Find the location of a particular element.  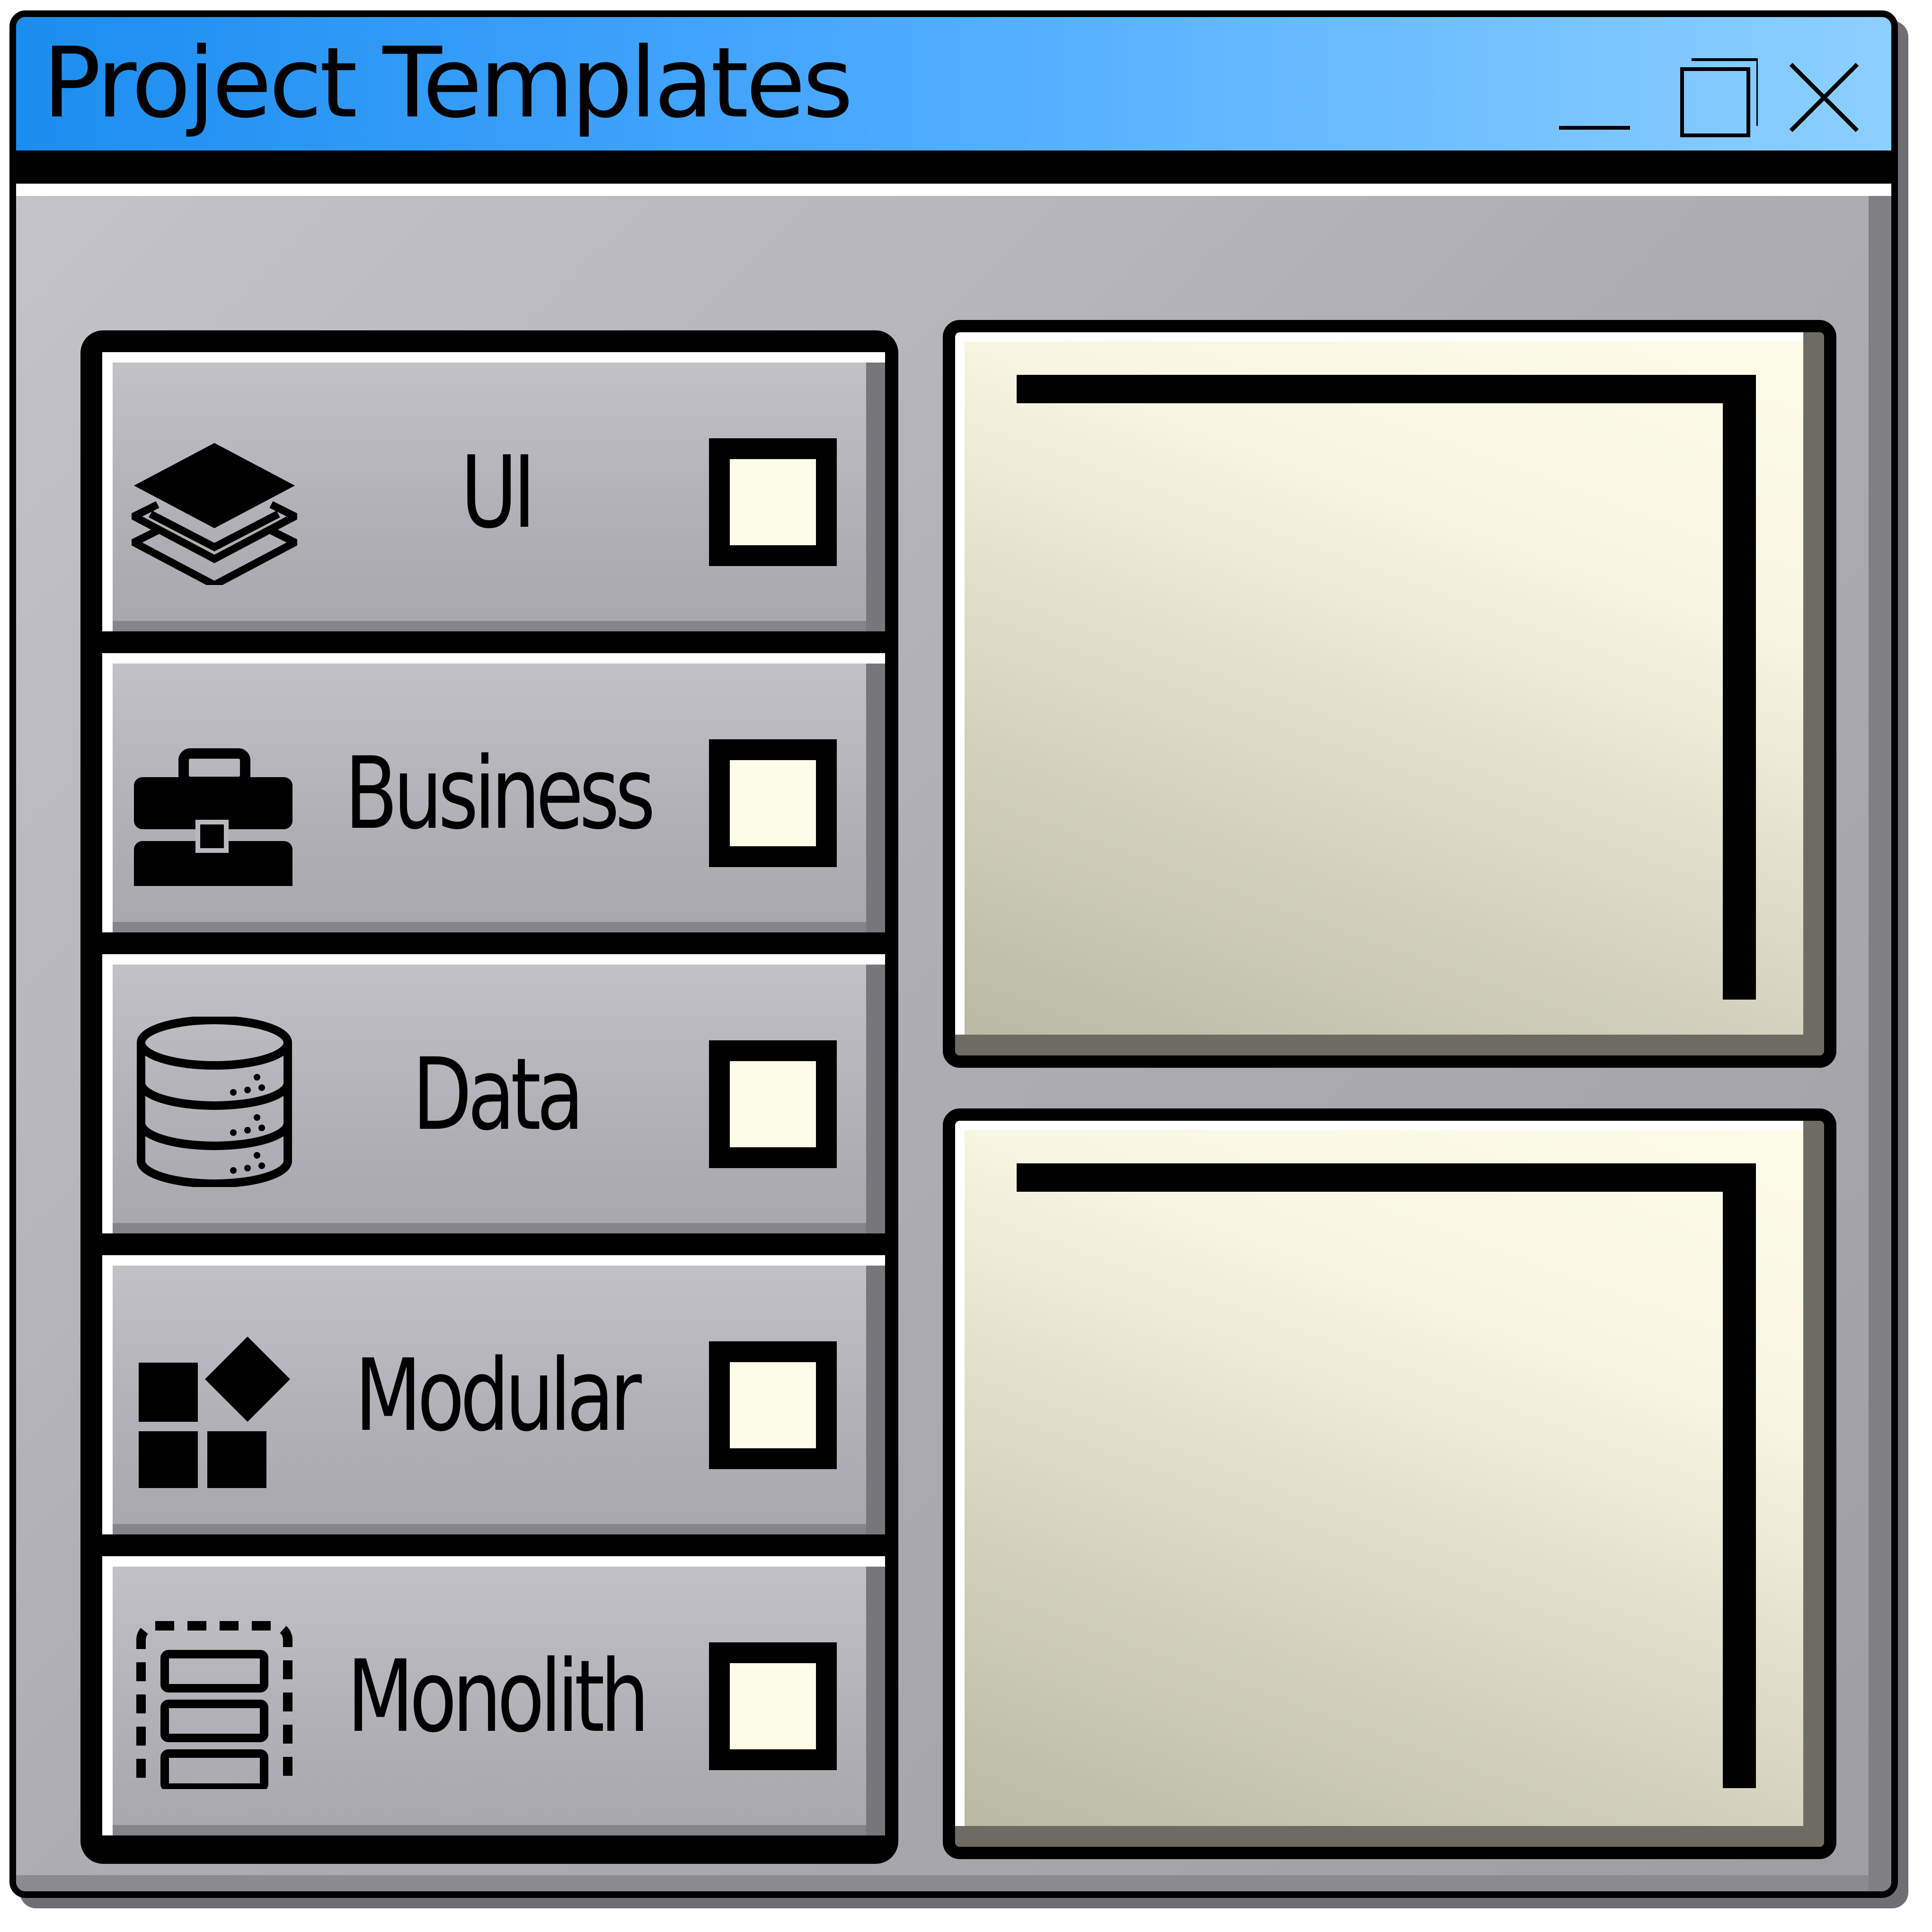

modules-icon is located at coordinates (214, 1412).